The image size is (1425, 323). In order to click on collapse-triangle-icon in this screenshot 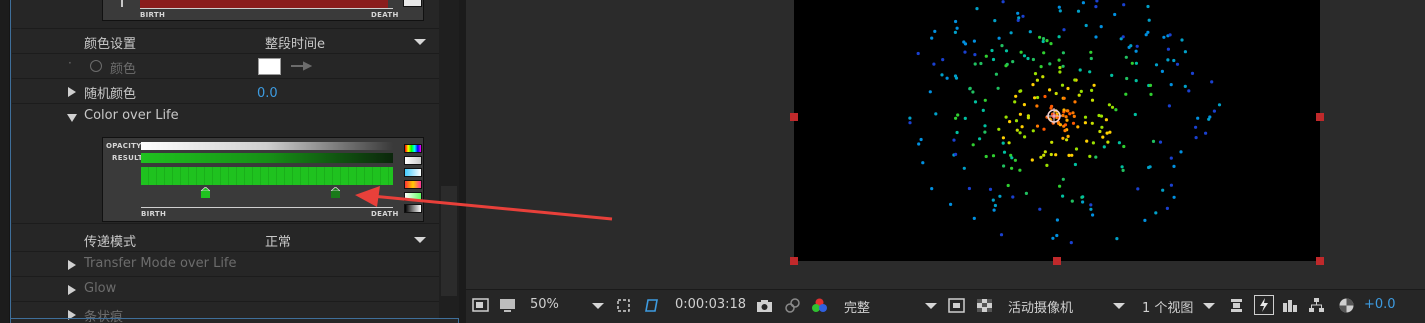, I will do `click(72, 118)`.